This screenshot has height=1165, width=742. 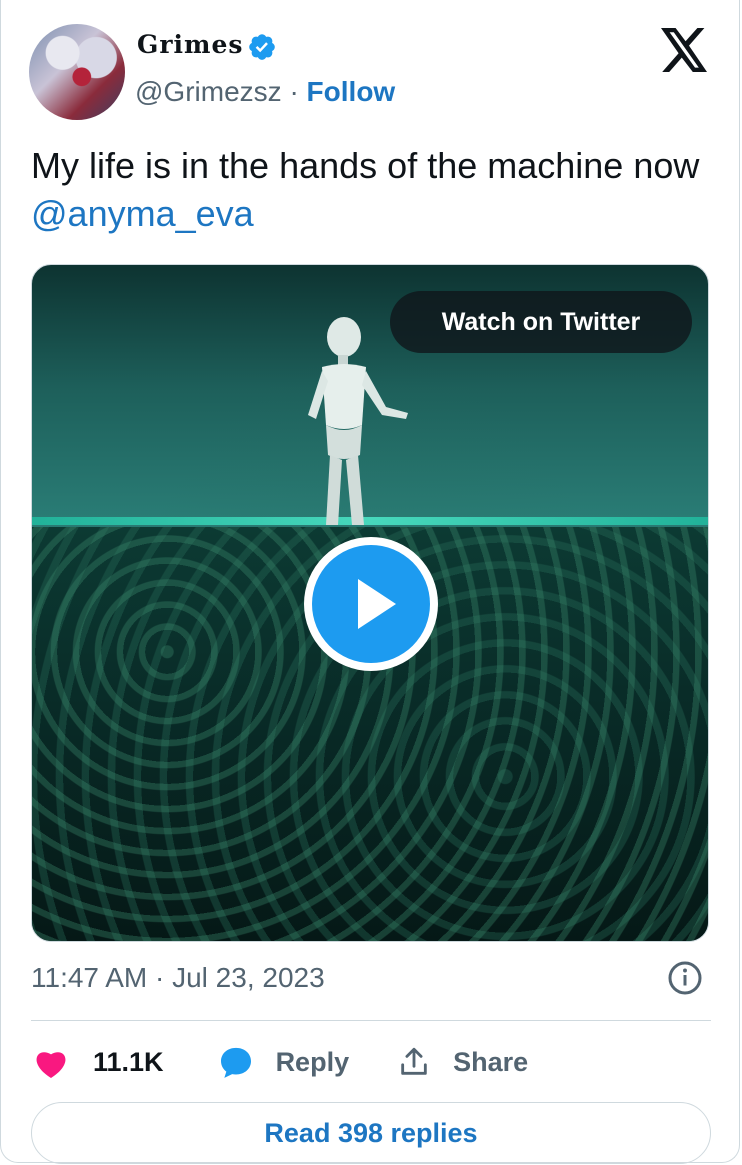 I want to click on info-icon, so click(x=685, y=978).